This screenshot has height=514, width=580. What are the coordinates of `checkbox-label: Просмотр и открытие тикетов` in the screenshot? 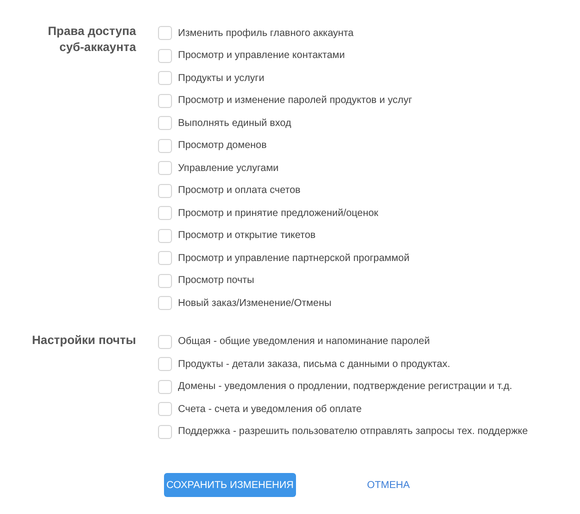 It's located at (247, 236).